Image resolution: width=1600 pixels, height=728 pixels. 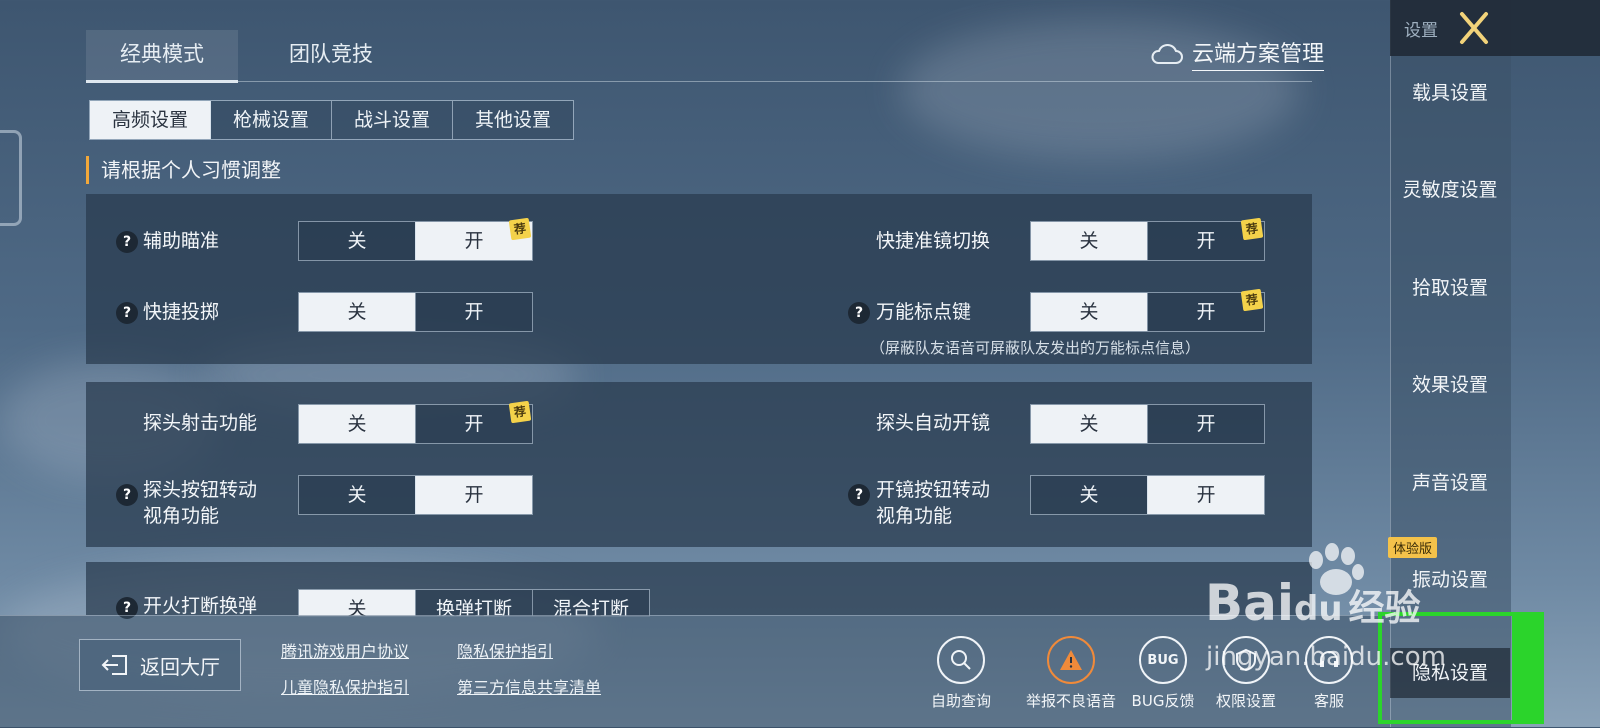 I want to click on peek-fire-off: 关, so click(x=357, y=424).